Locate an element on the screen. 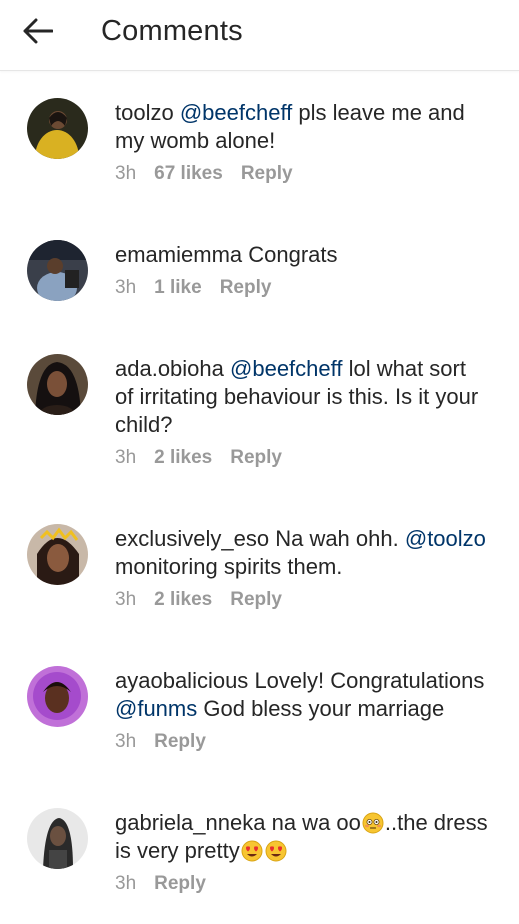 Image resolution: width=519 pixels, height=924 pixels. comment-username: emamiemma is located at coordinates (178, 254).